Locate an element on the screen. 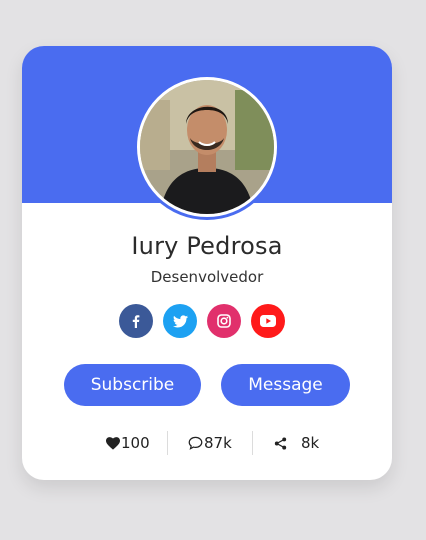 The height and width of the screenshot is (540, 426). share-stat: 8k is located at coordinates (296, 443).